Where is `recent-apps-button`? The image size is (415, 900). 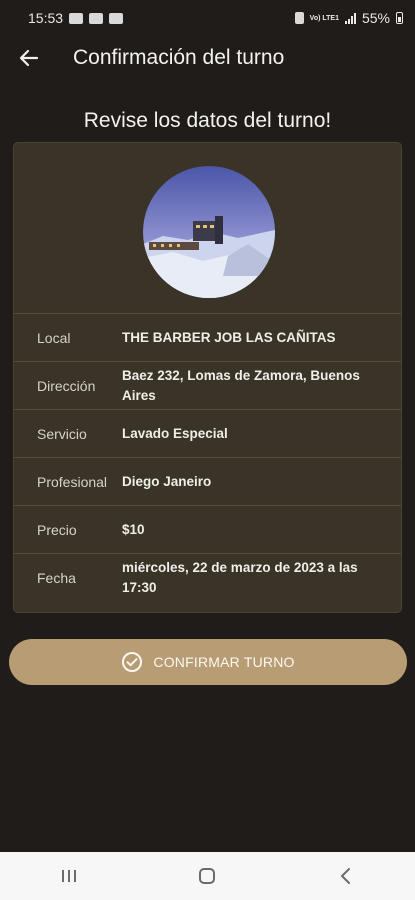
recent-apps-button is located at coordinates (69, 876).